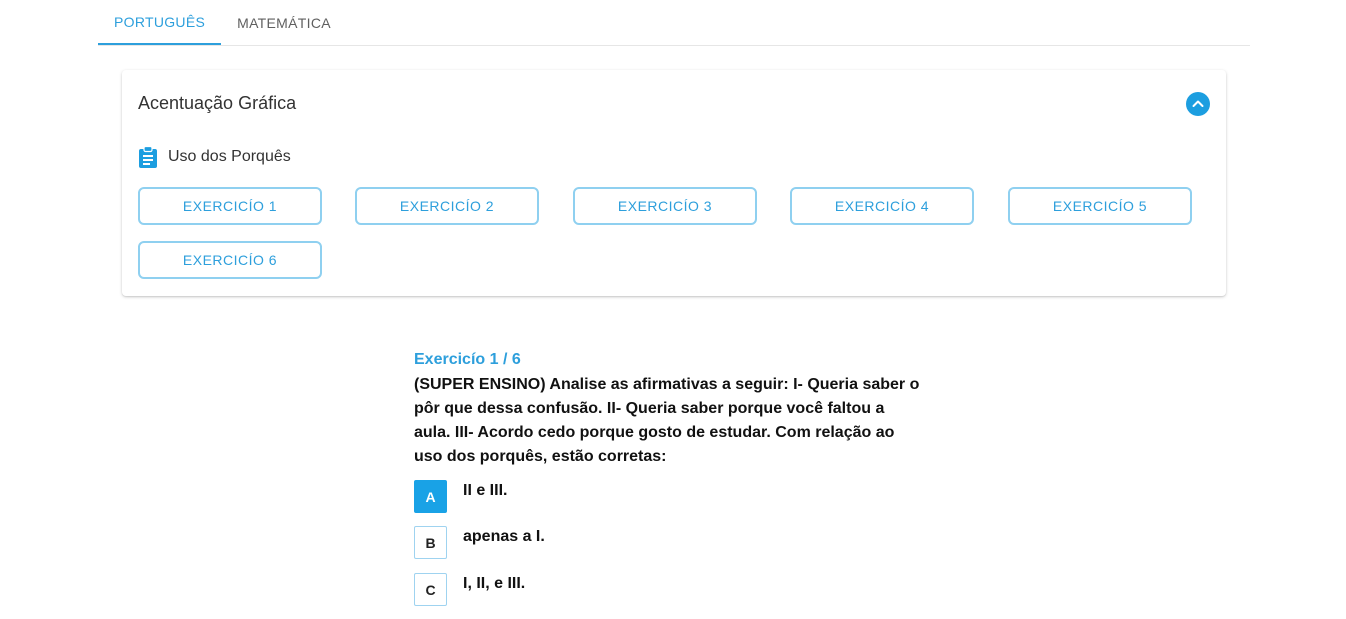  What do you see at coordinates (494, 583) in the screenshot?
I see `option-text: I, II, e III.` at bounding box center [494, 583].